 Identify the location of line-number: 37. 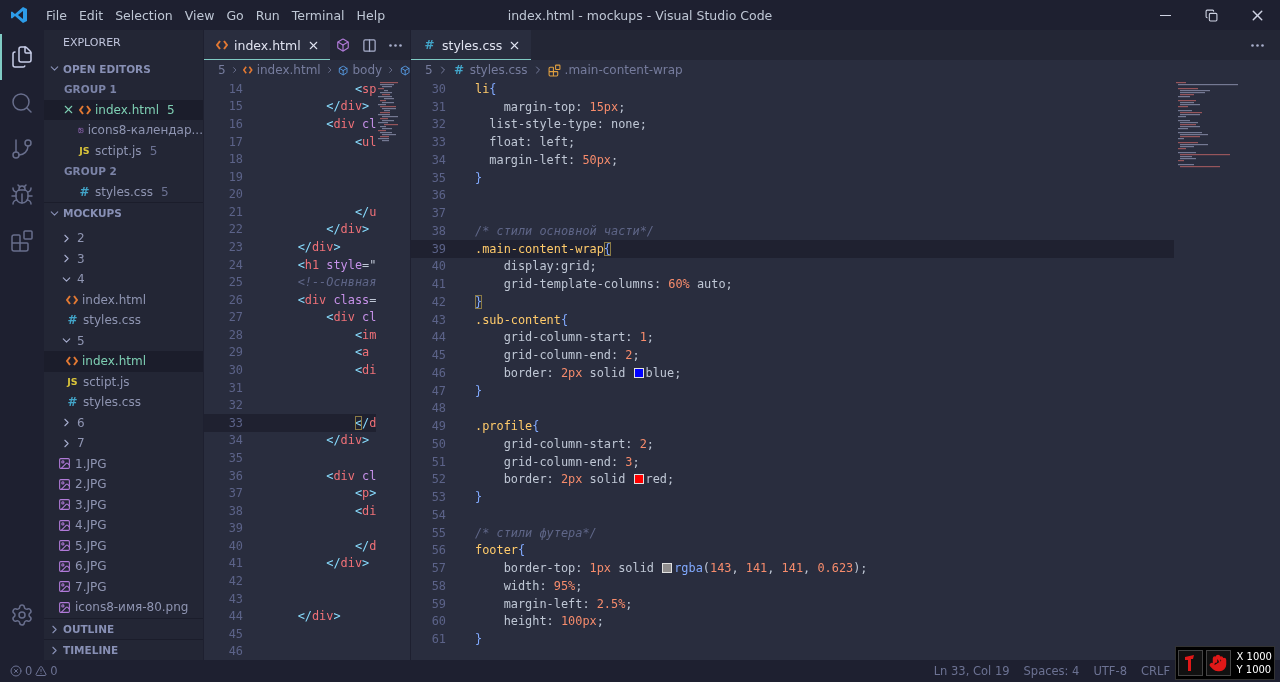
(438, 213).